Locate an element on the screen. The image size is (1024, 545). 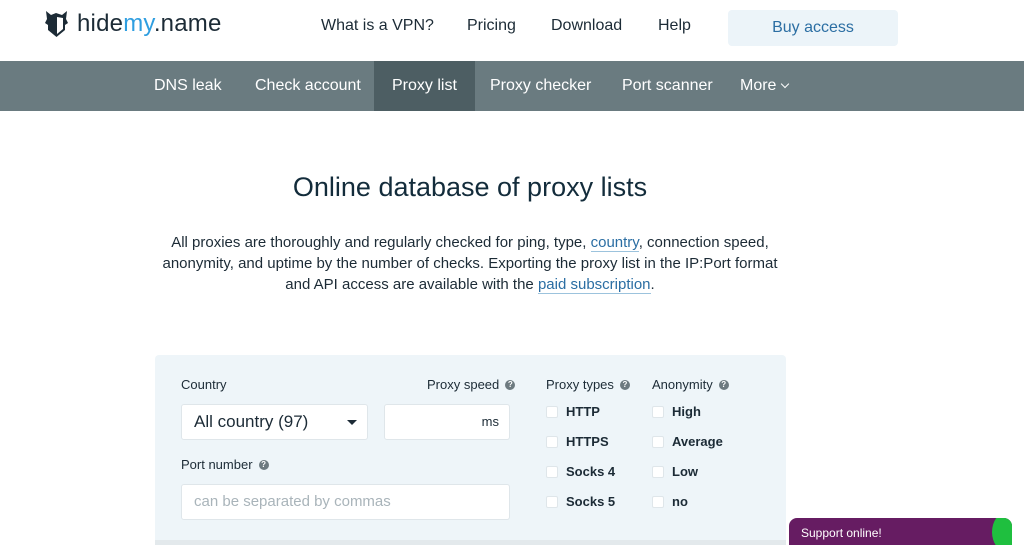
support-chat-widget: Support online! is located at coordinates (900, 531).